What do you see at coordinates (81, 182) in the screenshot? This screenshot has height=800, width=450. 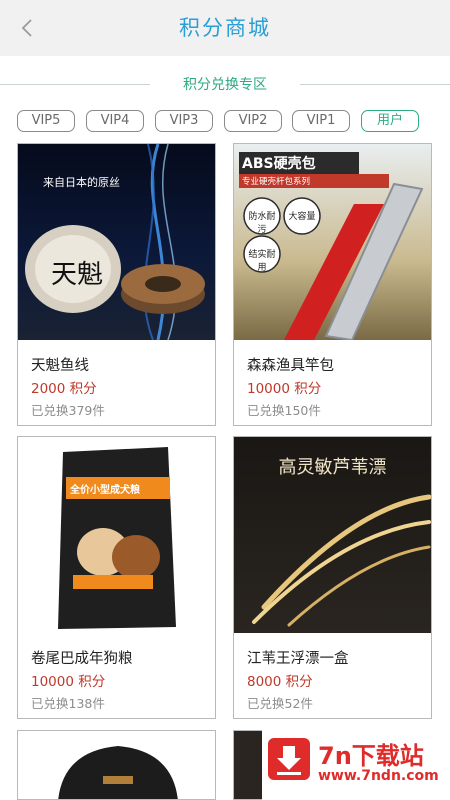 I see `image-caption: 来自日本的原丝` at bounding box center [81, 182].